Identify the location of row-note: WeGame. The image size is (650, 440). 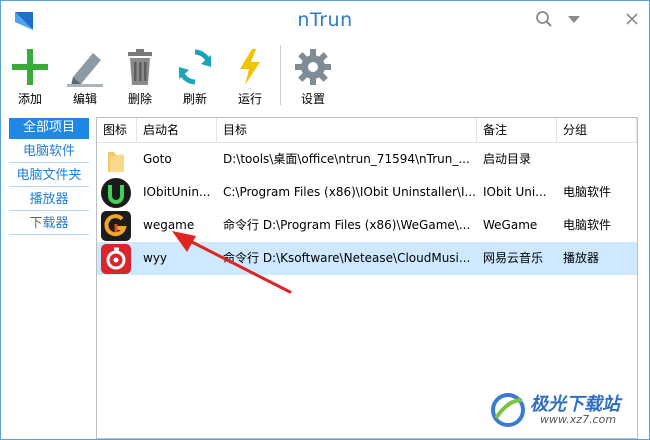
(510, 225).